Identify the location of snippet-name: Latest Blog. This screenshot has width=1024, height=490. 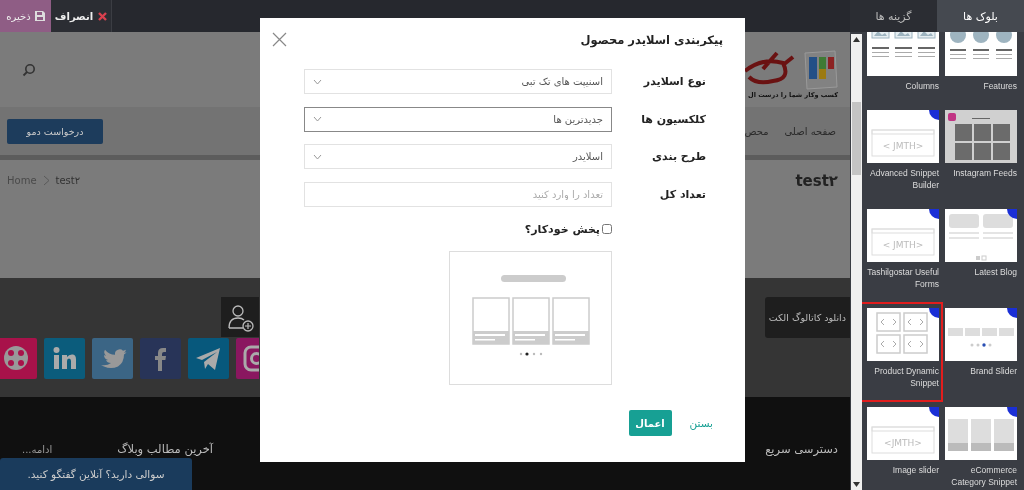
(995, 272).